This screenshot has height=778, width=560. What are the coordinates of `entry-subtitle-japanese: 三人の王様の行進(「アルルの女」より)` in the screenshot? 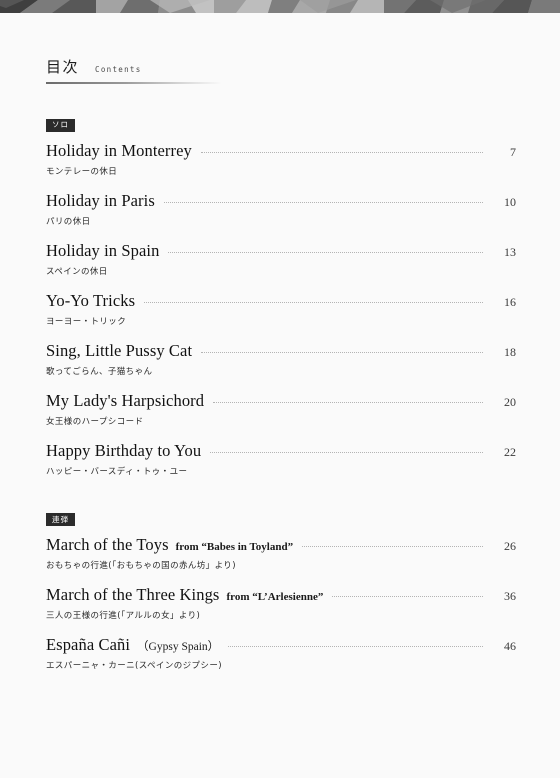 It's located at (123, 616).